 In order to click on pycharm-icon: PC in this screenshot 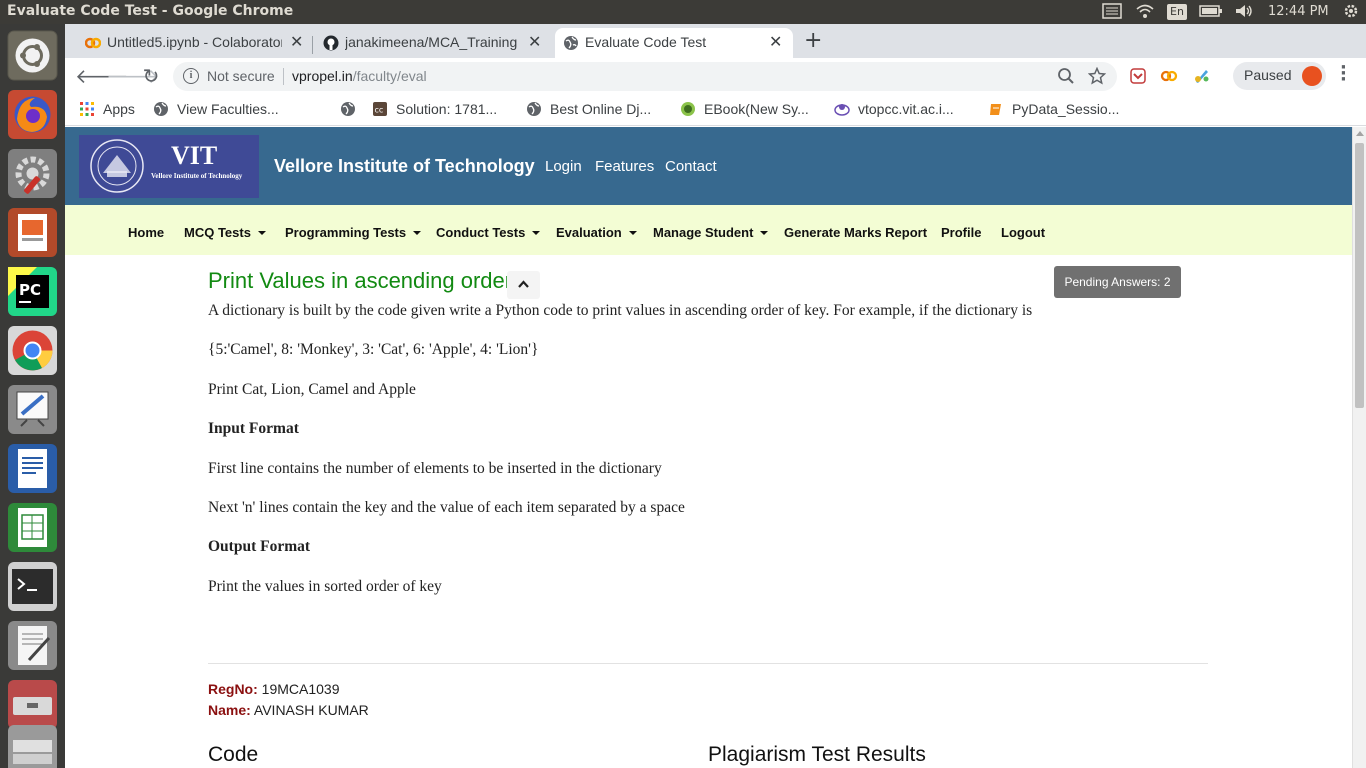, I will do `click(32, 291)`.